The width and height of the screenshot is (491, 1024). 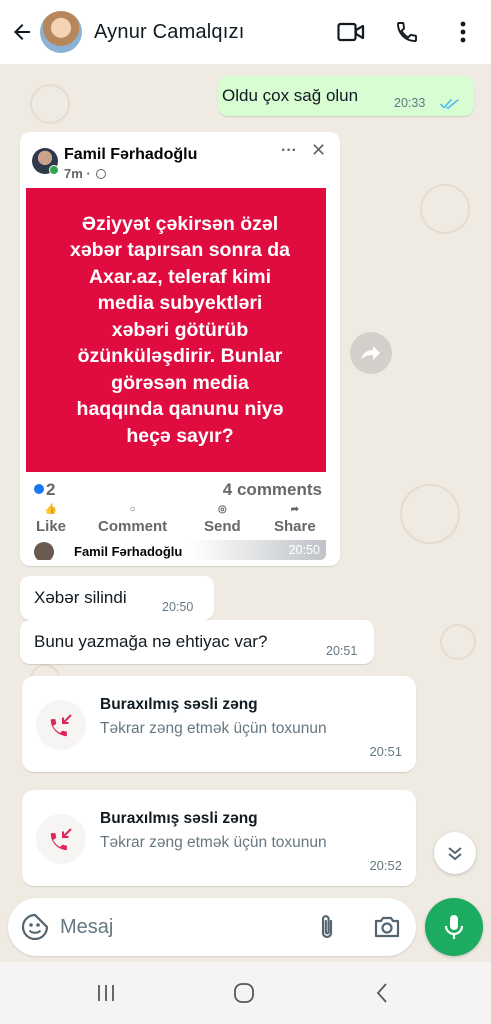 I want to click on back-arrow-icon, so click(x=22, y=32).